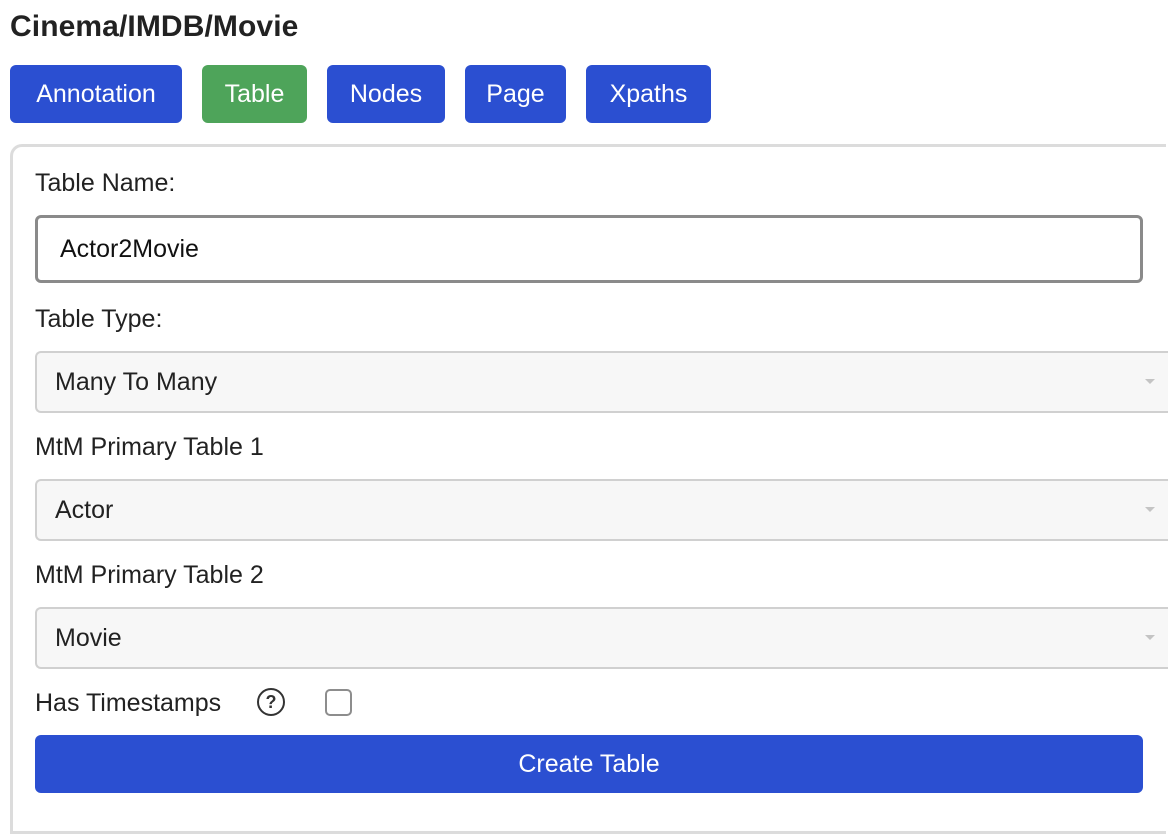 This screenshot has width=1168, height=834. I want to click on table-type-label: Table Type:, so click(99, 319).